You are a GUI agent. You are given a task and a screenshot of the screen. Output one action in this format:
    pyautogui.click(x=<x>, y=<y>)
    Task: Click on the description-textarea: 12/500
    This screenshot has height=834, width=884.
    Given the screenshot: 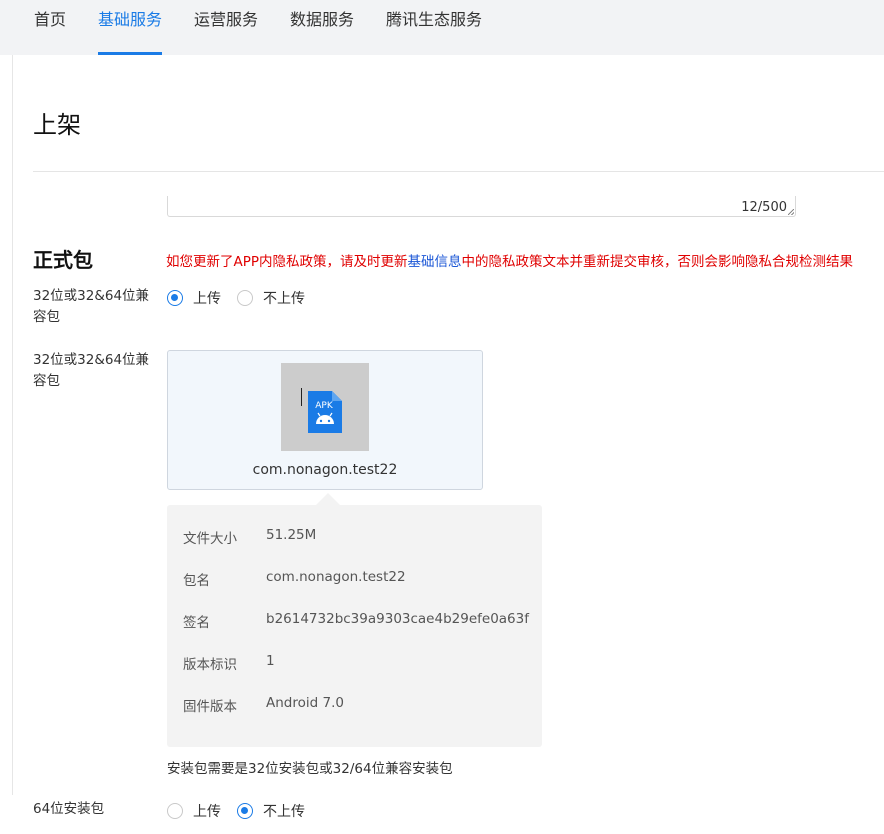 What is the action you would take?
    pyautogui.click(x=481, y=206)
    